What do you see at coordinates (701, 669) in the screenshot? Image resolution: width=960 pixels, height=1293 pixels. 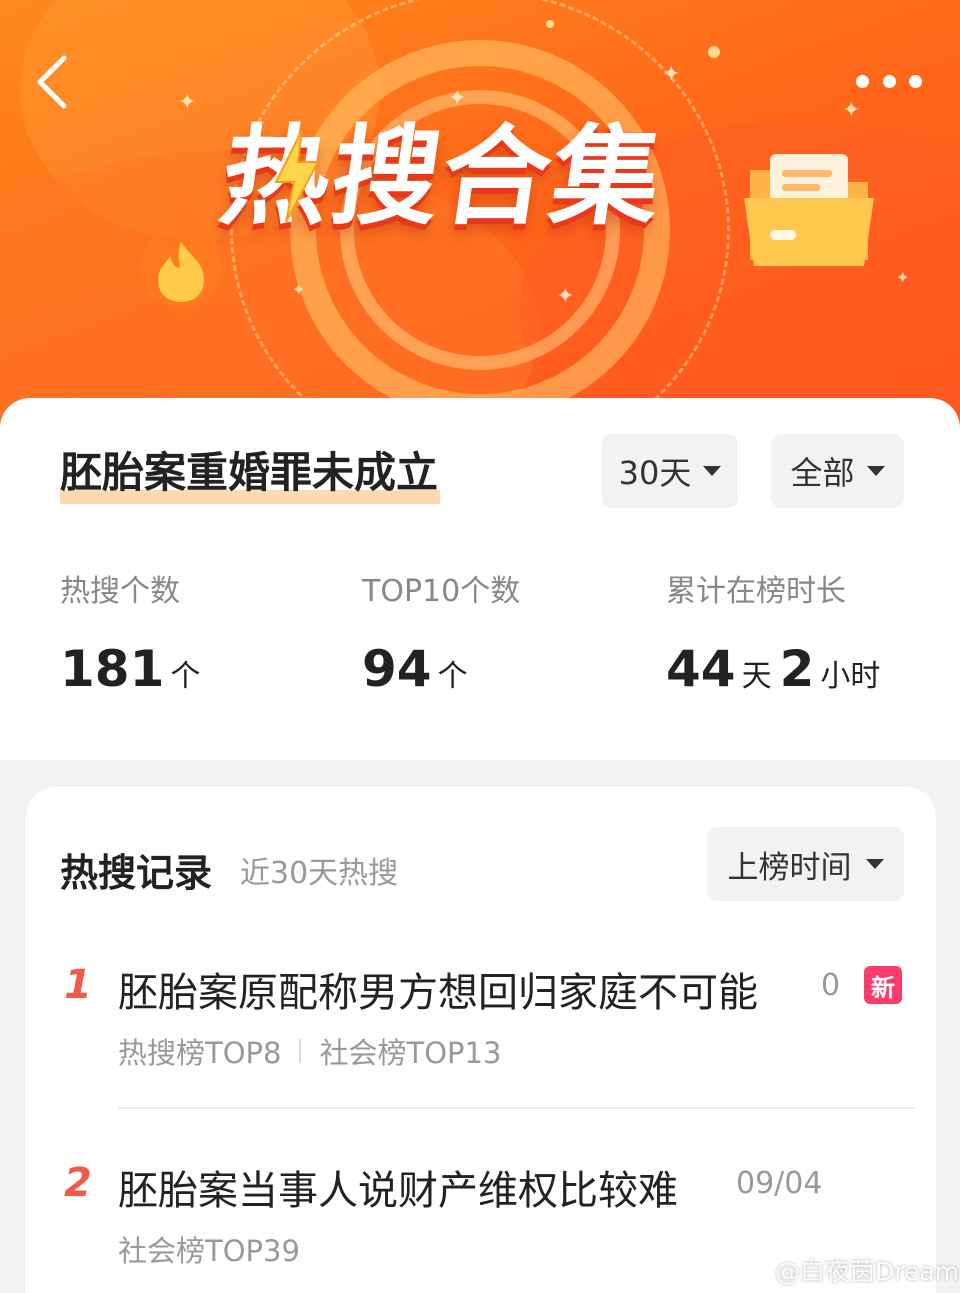 I see `stat-number-days: 44` at bounding box center [701, 669].